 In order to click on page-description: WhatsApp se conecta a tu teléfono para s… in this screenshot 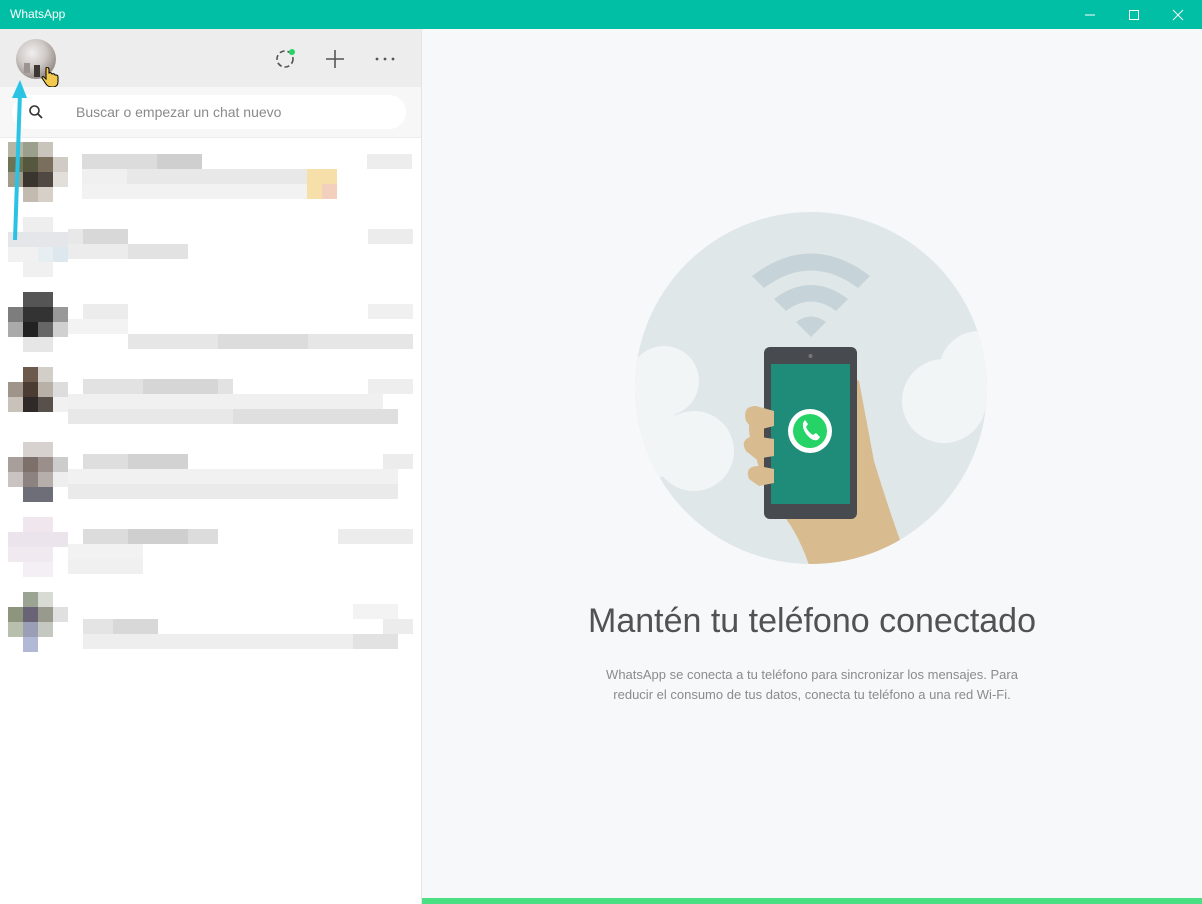, I will do `click(812, 684)`.